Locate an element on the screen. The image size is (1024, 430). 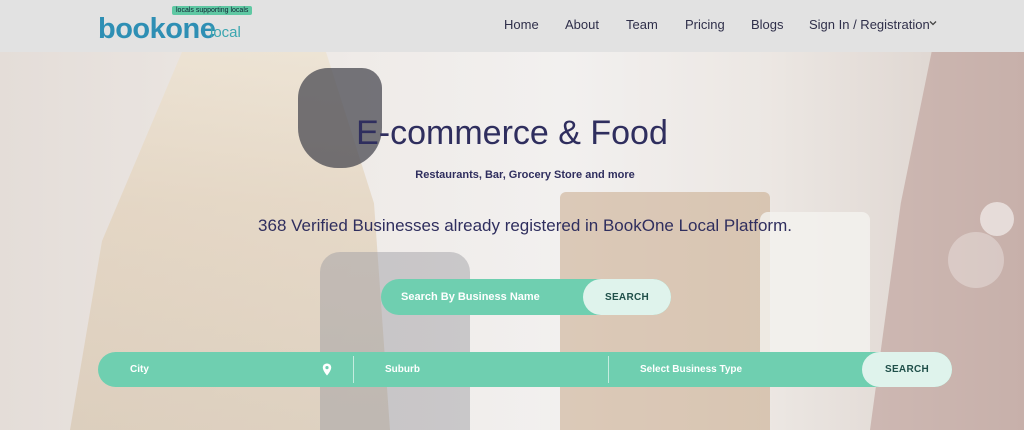
nav-blogs: Blogs is located at coordinates (767, 24).